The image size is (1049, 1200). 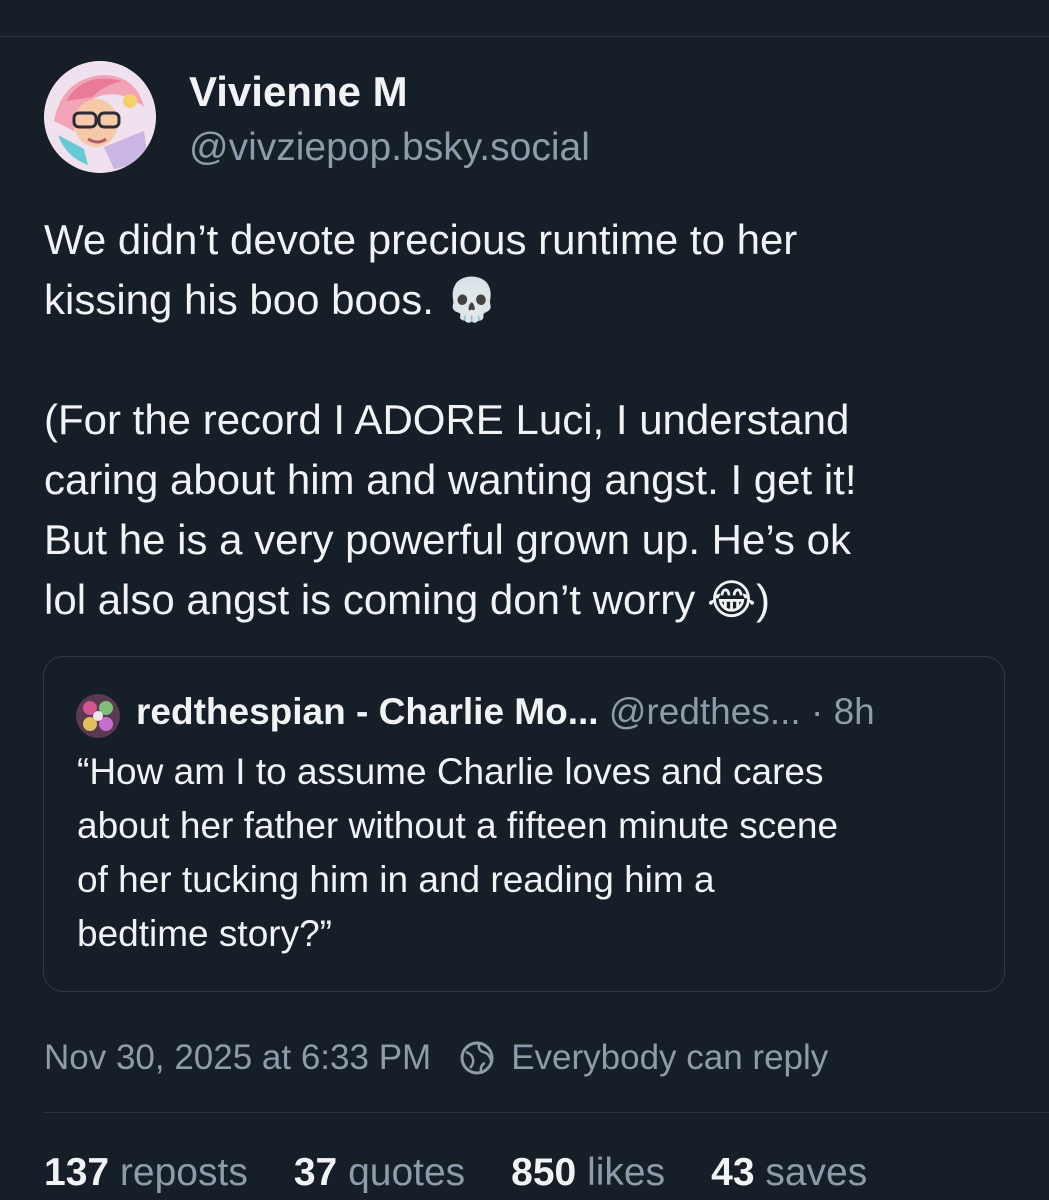 I want to click on stat-count: 137, so click(x=77, y=1172).